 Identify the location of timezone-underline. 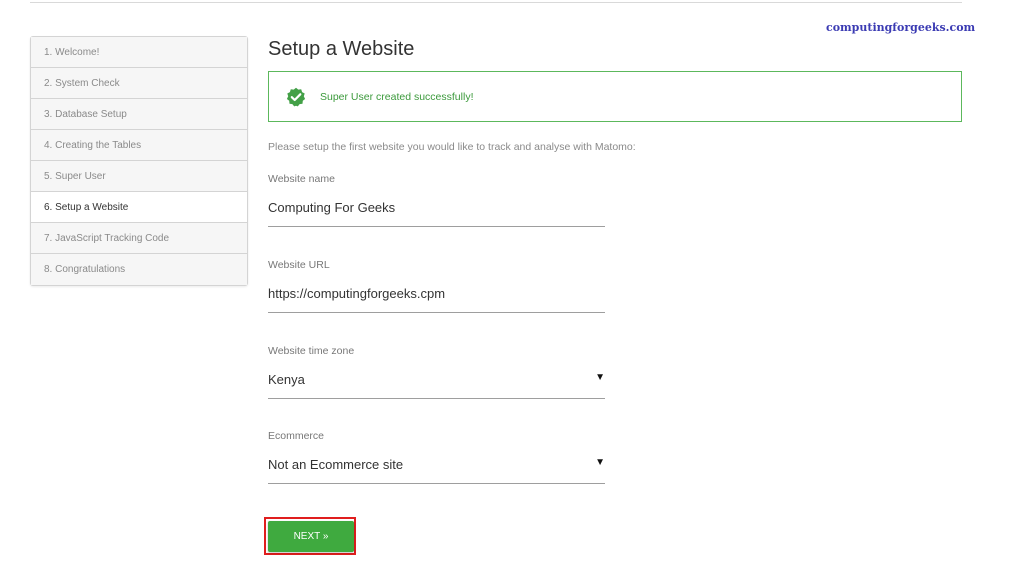
(436, 398).